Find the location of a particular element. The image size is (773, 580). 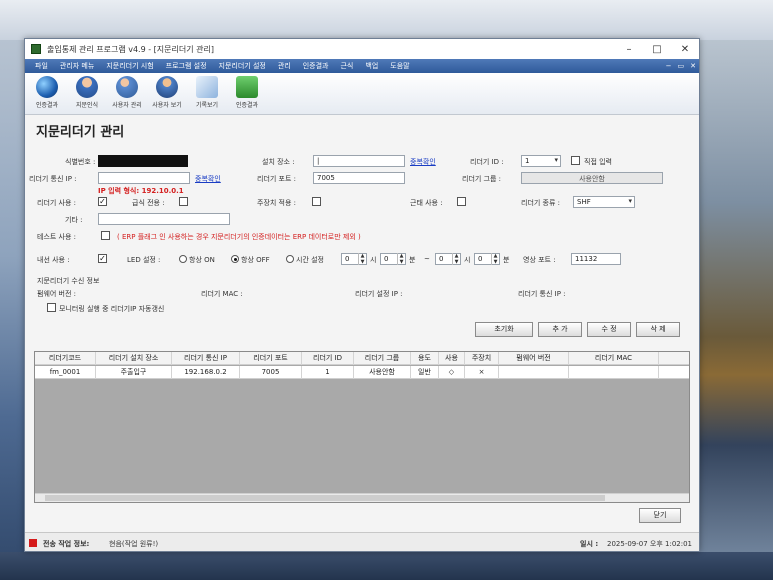

test-use-label: 테스트 사용 : is located at coordinates (57, 237).